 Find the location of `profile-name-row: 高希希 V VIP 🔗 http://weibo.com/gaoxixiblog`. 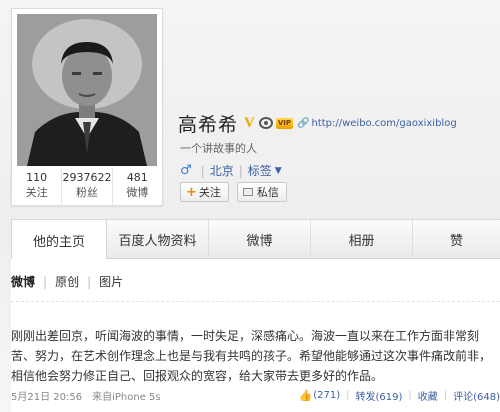

profile-name-row: 高希希 V VIP 🔗 http://weibo.com/gaoxixiblog is located at coordinates (317, 123).